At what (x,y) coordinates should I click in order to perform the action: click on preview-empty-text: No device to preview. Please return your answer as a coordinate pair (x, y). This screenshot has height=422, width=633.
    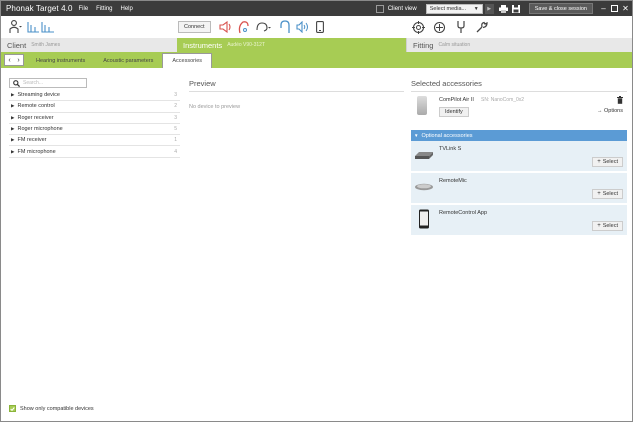
    Looking at the image, I should click on (215, 107).